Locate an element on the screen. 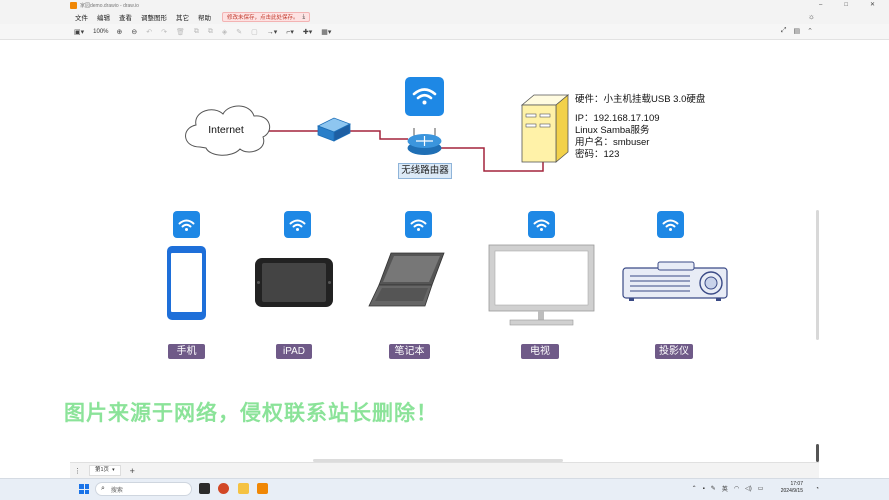  server-password-line: 密码：123 is located at coordinates (597, 154).